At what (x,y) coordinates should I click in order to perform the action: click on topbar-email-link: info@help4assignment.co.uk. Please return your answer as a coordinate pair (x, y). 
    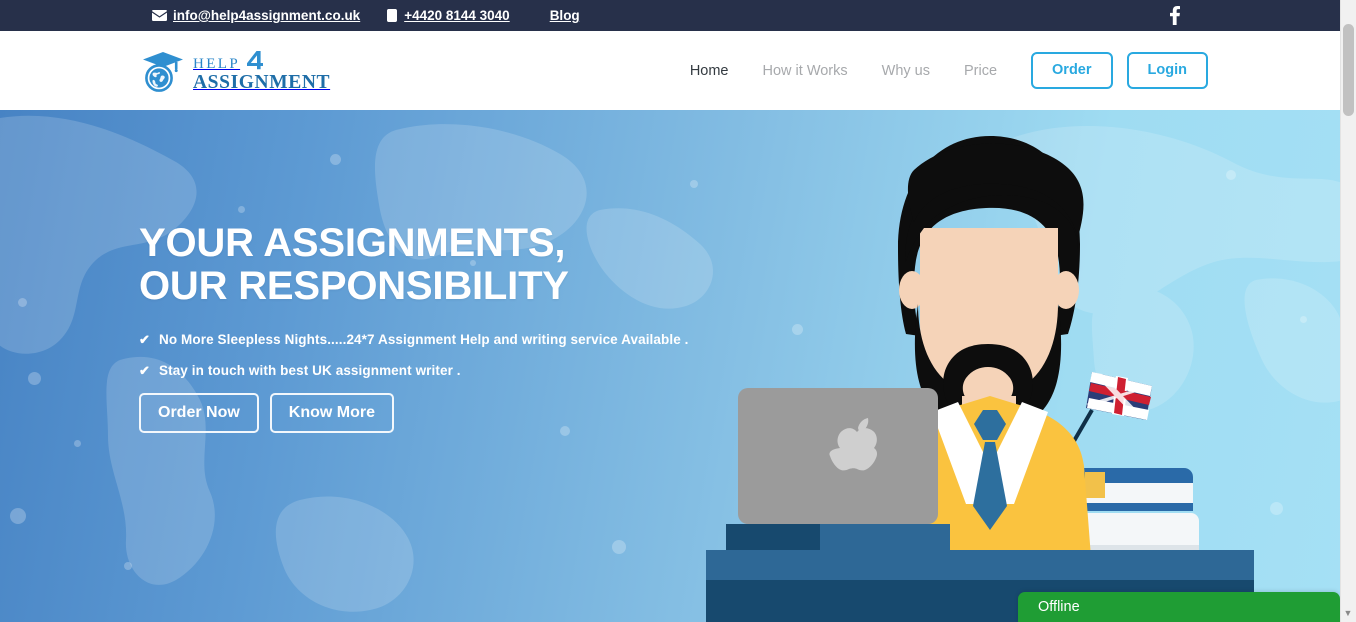
    Looking at the image, I should click on (256, 15).